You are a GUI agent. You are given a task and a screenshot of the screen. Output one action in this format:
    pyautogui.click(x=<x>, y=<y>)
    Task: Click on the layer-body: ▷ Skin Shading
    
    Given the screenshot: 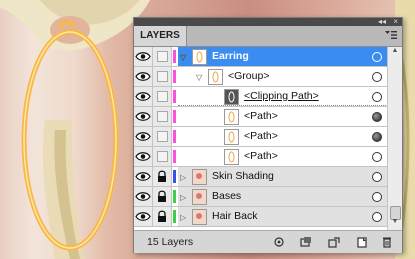 What is the action you would take?
    pyautogui.click(x=283, y=176)
    